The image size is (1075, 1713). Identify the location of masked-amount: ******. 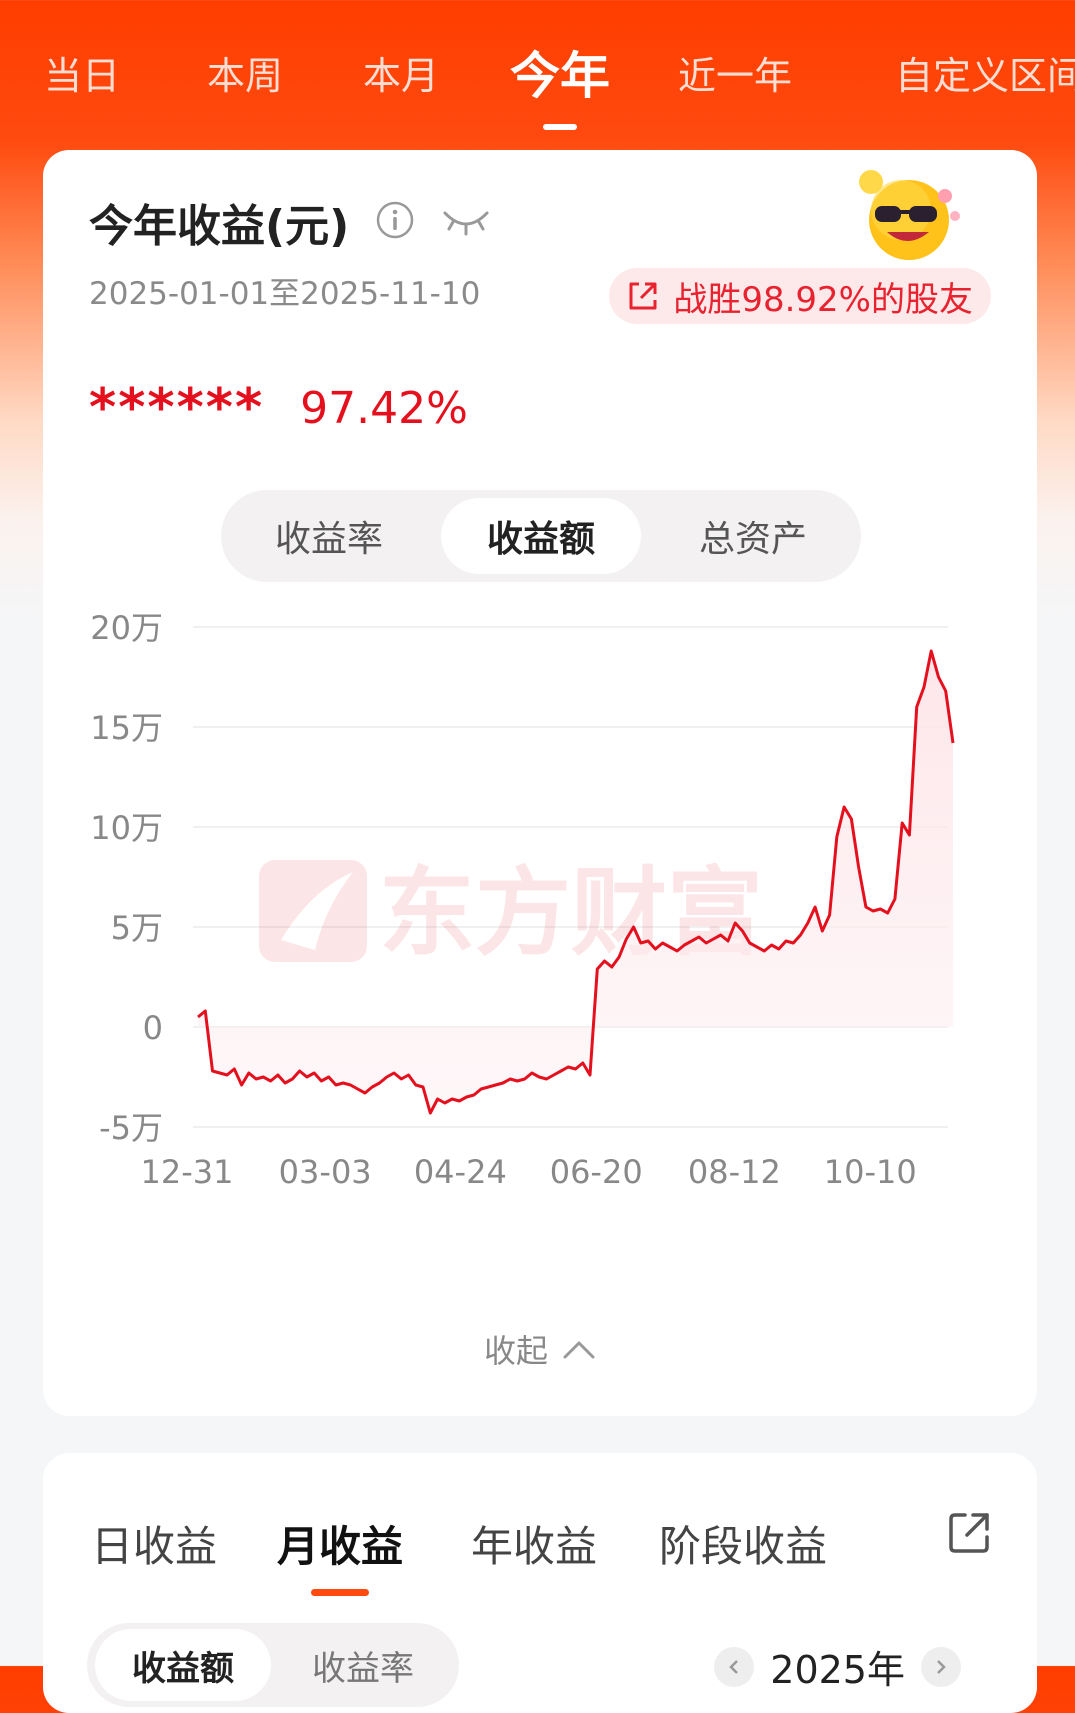
(177, 408).